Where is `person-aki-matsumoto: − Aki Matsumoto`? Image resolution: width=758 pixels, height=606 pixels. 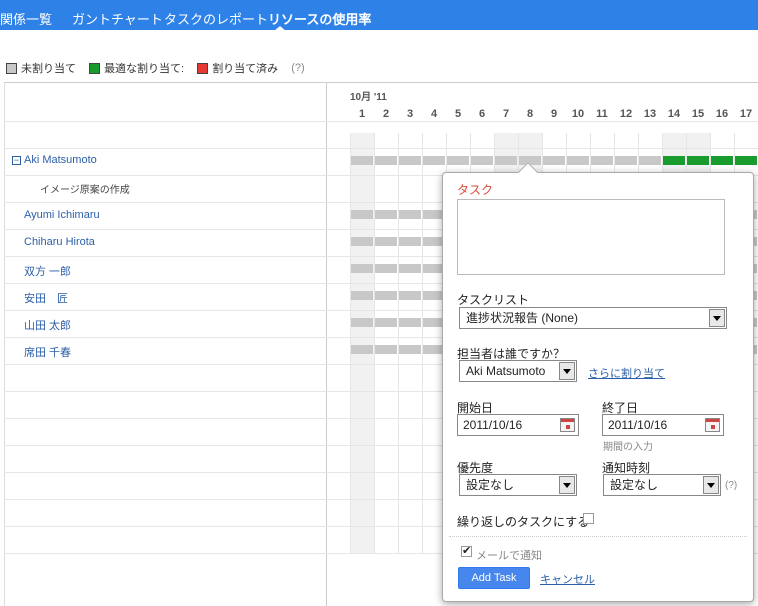 person-aki-matsumoto: − Aki Matsumoto is located at coordinates (54, 160).